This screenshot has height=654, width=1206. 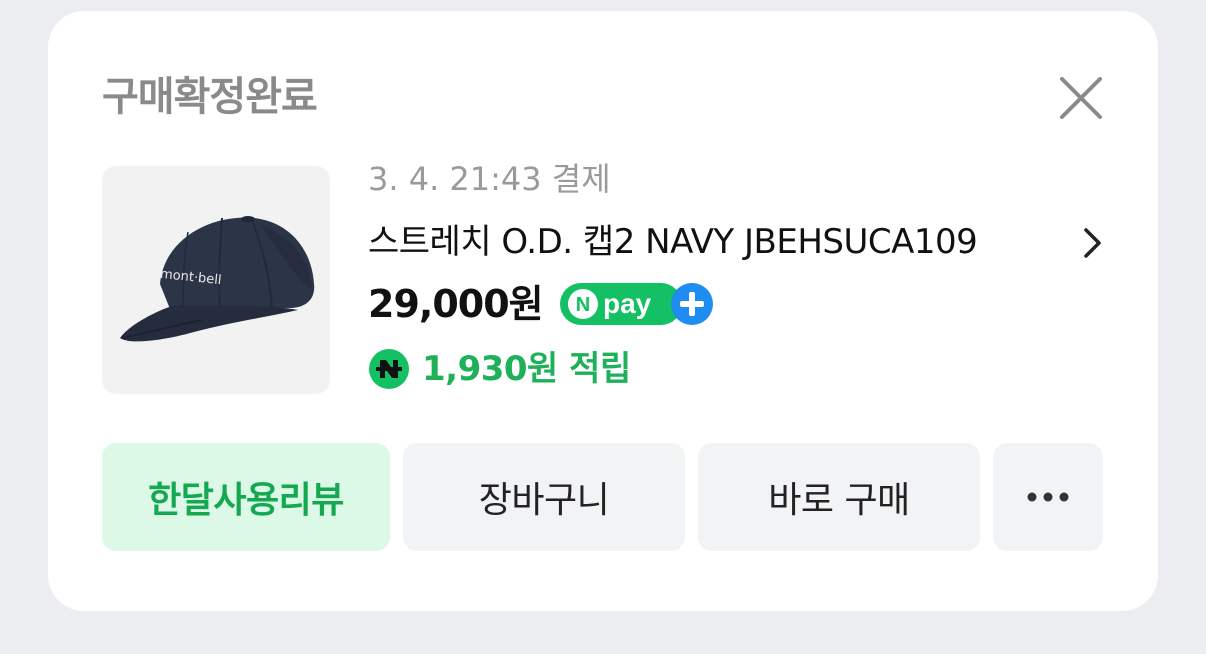 I want to click on product-price: 29,000원, so click(x=456, y=304).